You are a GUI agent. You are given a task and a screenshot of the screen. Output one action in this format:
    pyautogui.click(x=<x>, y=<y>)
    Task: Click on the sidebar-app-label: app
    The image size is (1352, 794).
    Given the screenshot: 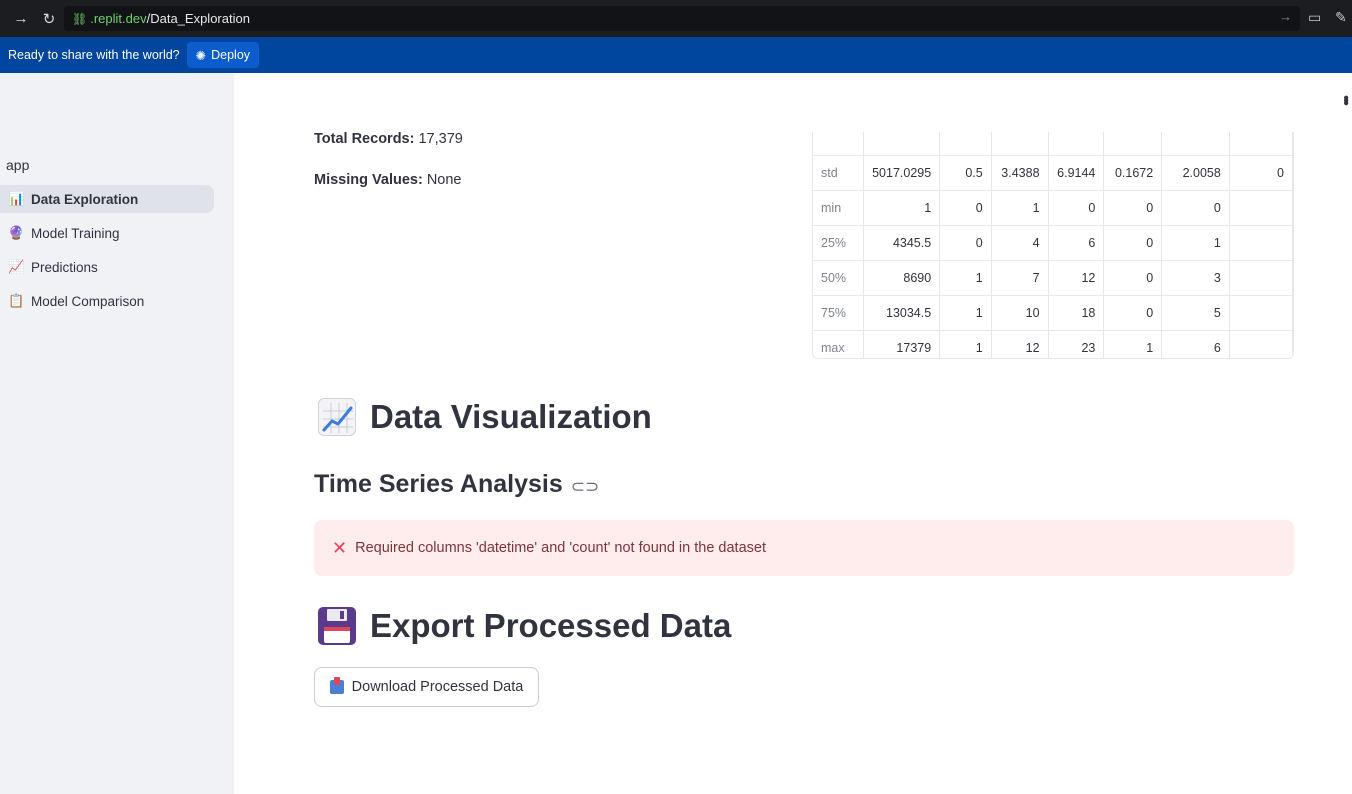 What is the action you would take?
    pyautogui.click(x=17, y=165)
    